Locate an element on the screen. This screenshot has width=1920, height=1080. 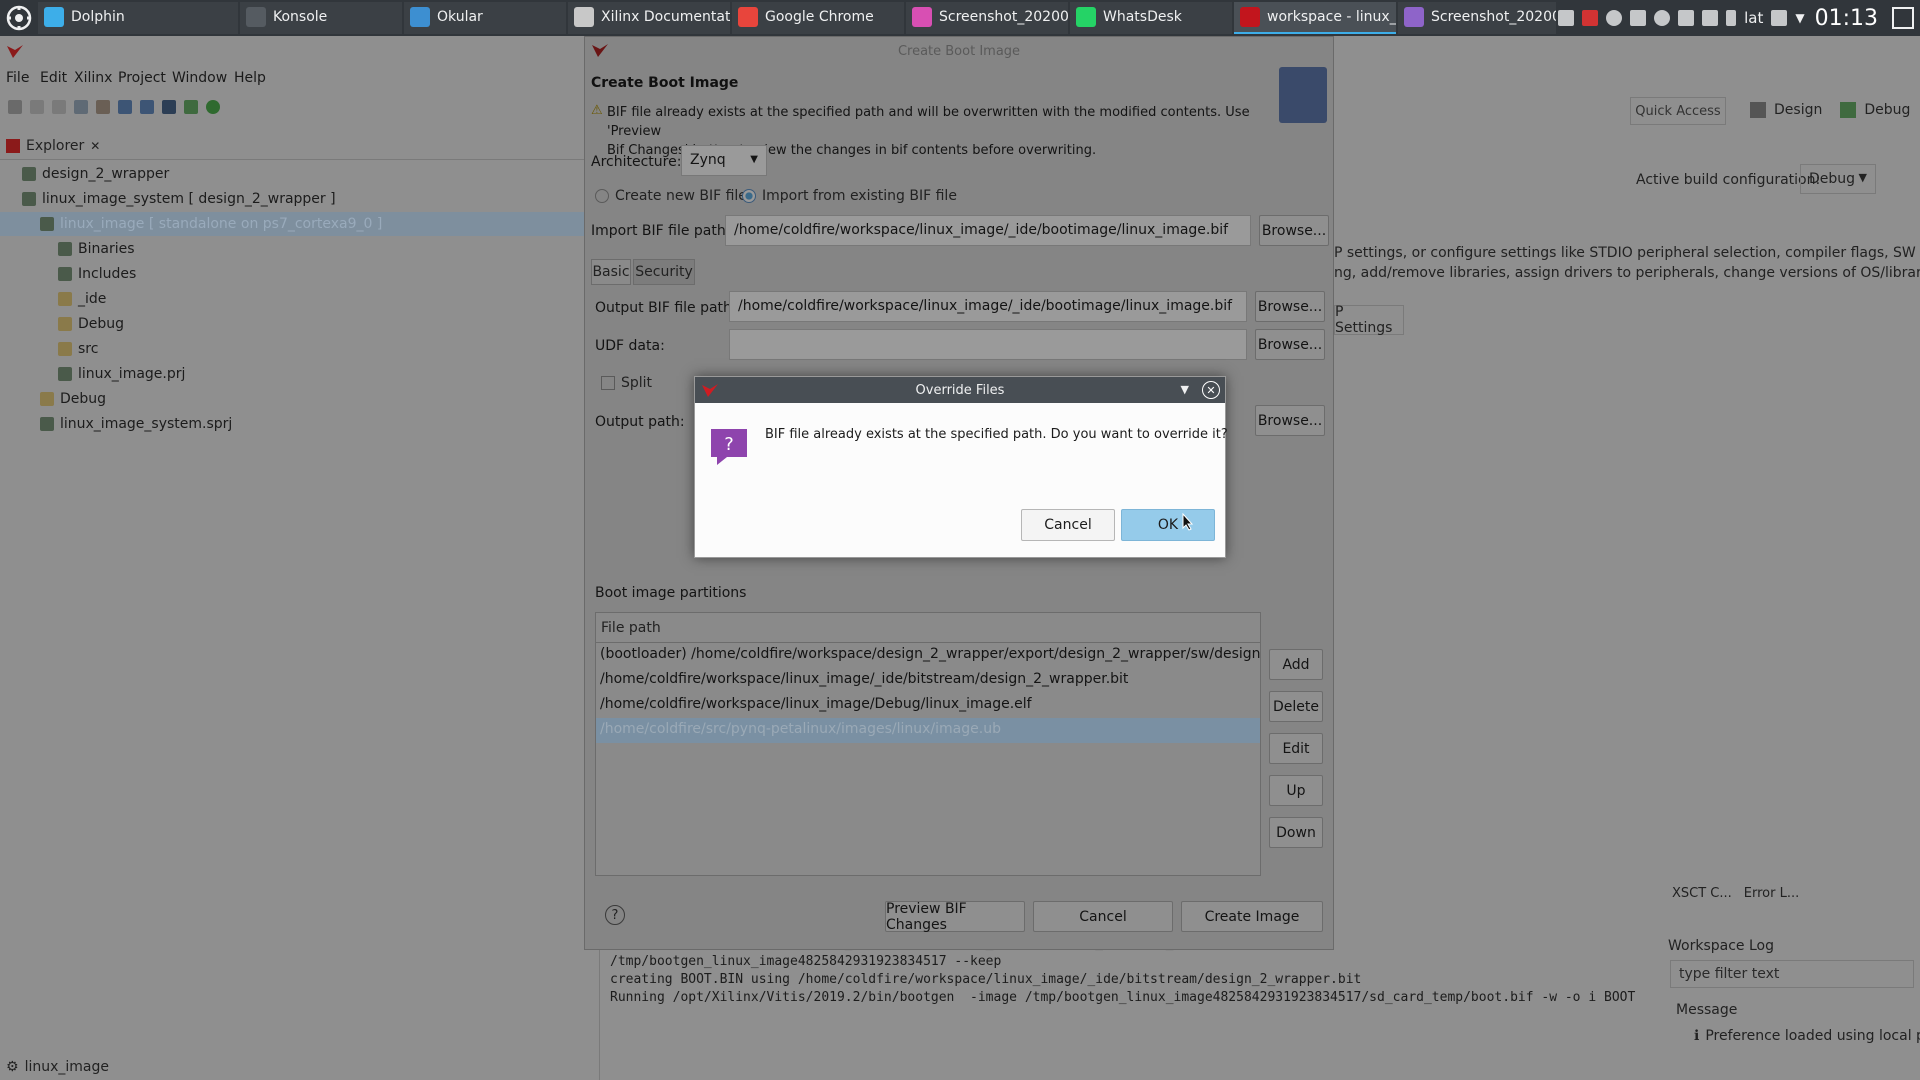
save-all-icon is located at coordinates (59, 107).